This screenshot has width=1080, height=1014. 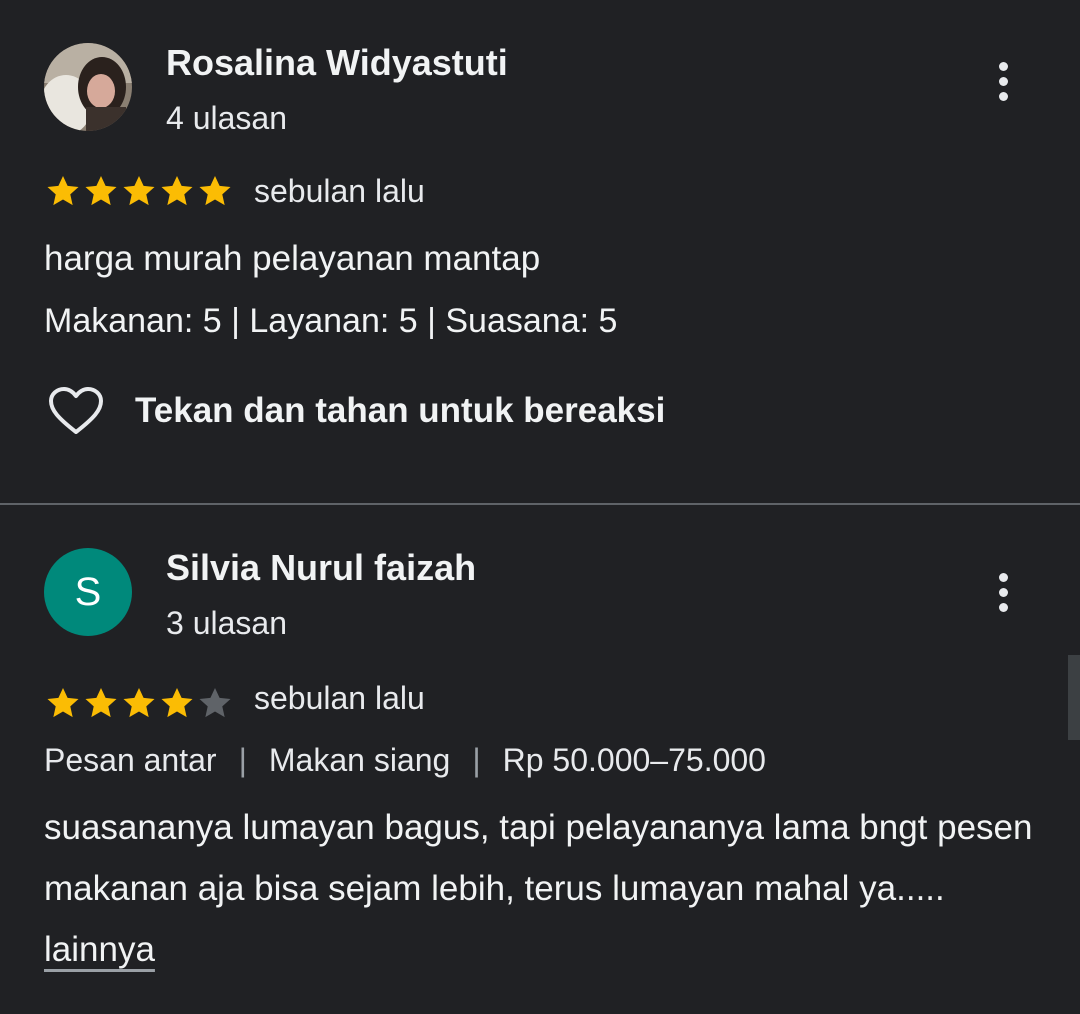 I want to click on author-name: Rosalina Widyastuti, so click(x=337, y=63).